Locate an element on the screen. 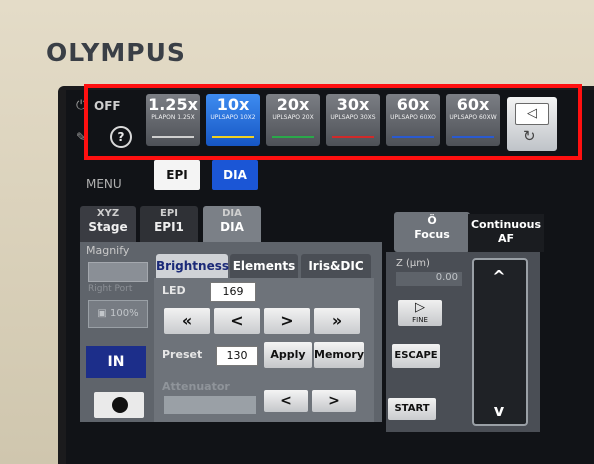  focus-button: Ö Focus is located at coordinates (432, 232).